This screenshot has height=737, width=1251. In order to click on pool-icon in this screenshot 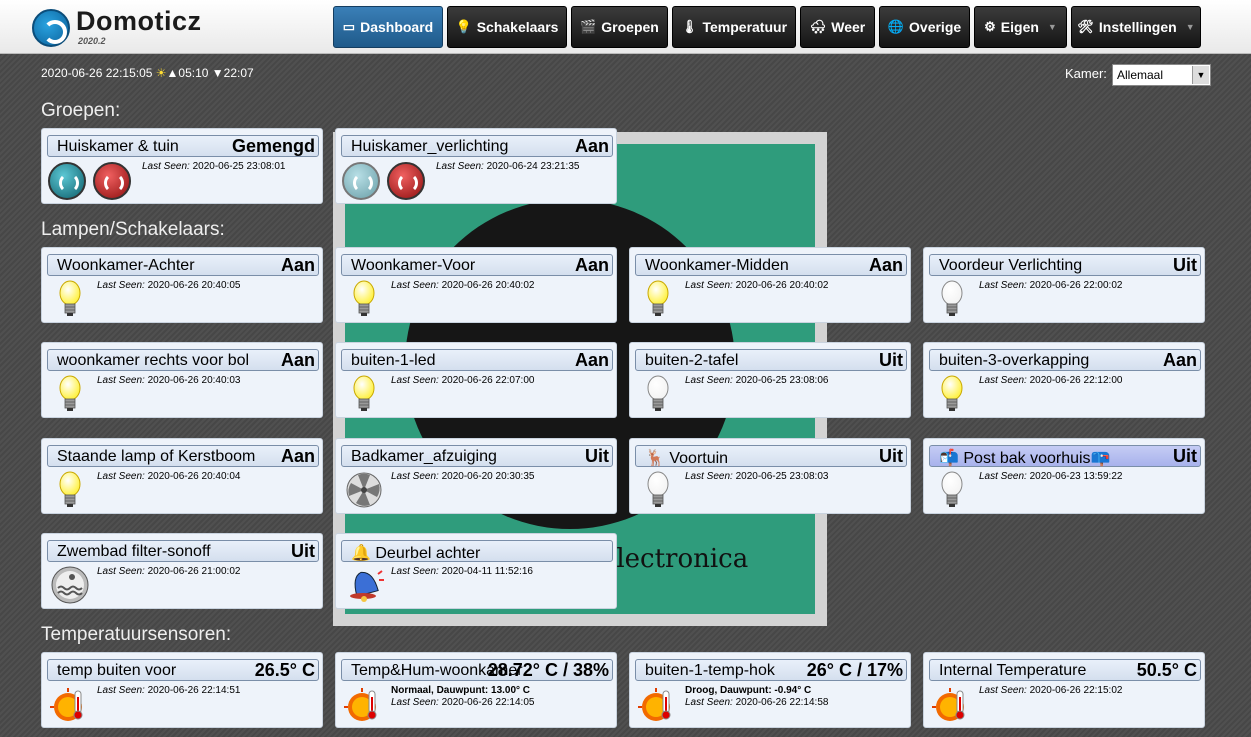, I will do `click(70, 585)`.